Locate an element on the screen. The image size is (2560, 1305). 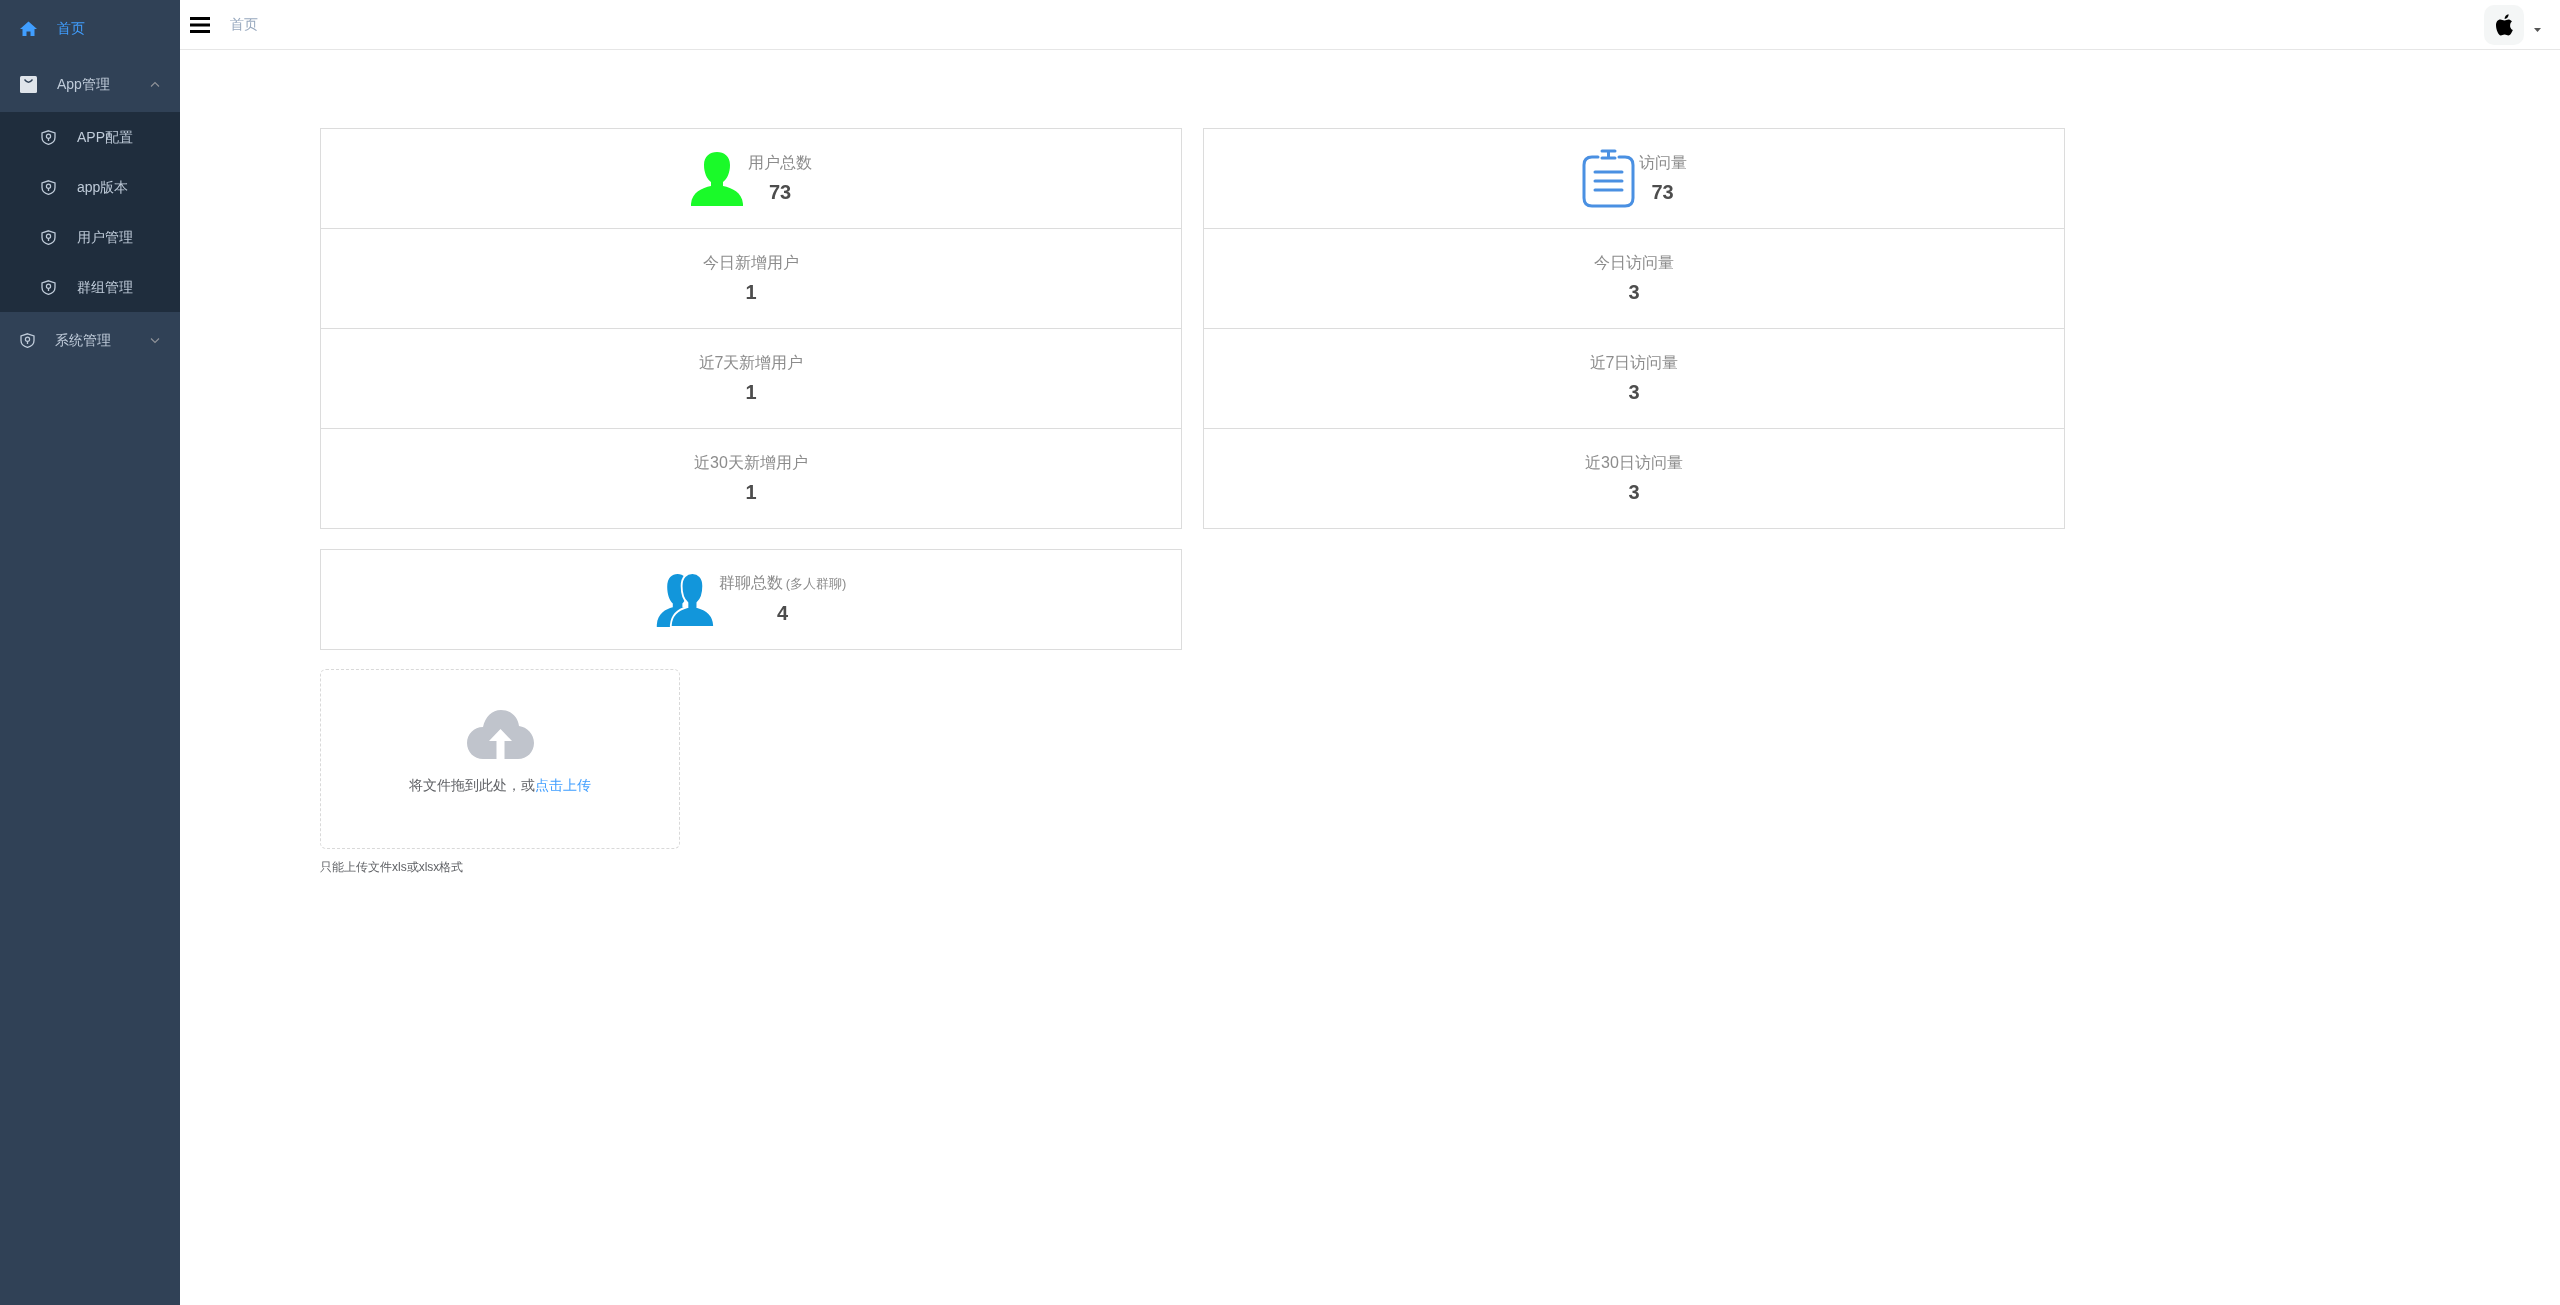
sidebar-subitem: APP配置 is located at coordinates (90, 137).